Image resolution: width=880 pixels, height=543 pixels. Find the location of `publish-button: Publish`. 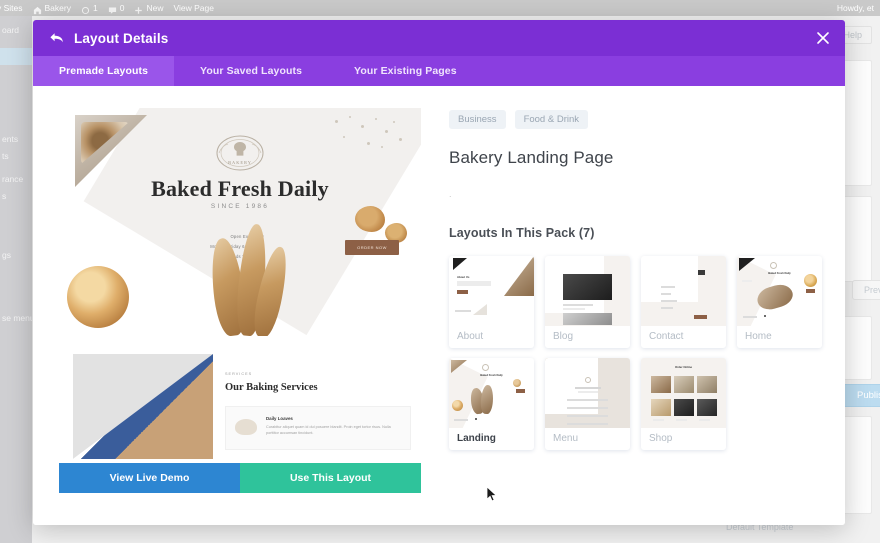

publish-button: Publish is located at coordinates (861, 395).